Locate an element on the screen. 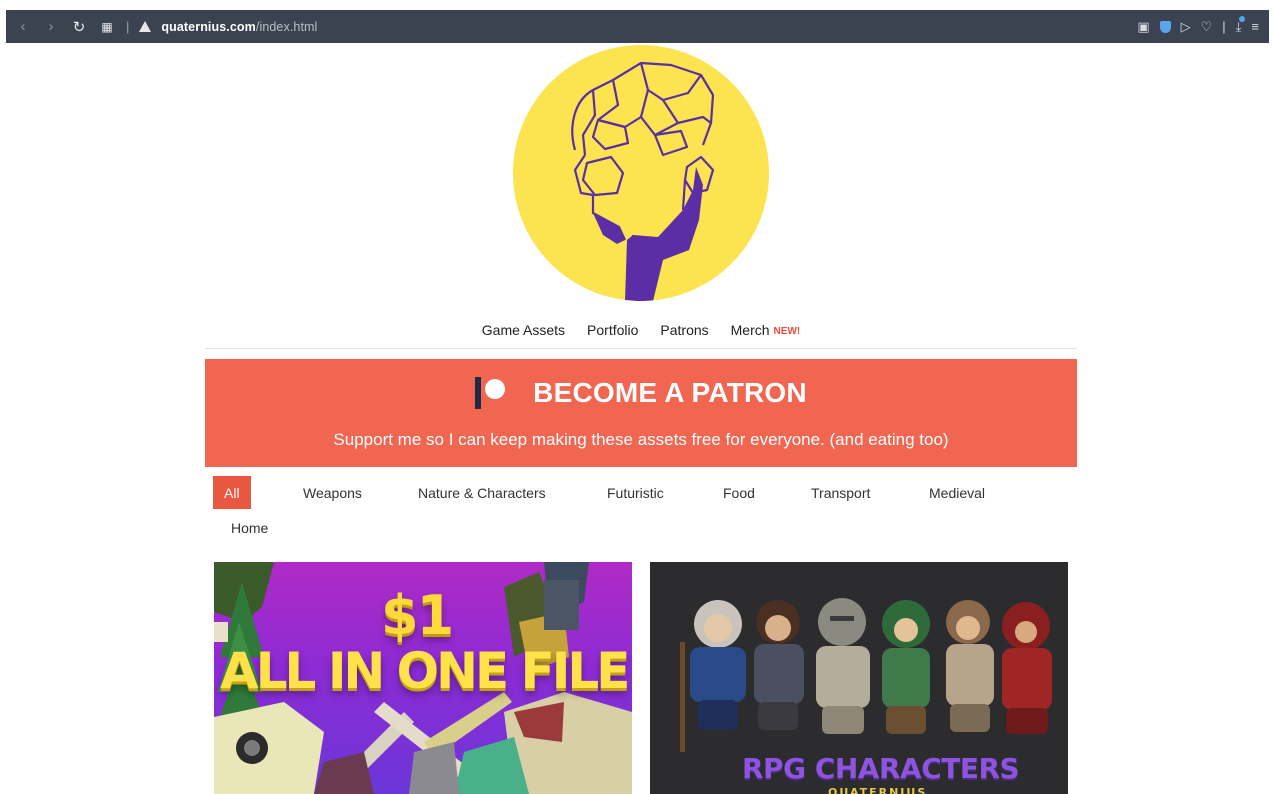 The height and width of the screenshot is (794, 1275). bundle-price: $1 is located at coordinates (417, 615).